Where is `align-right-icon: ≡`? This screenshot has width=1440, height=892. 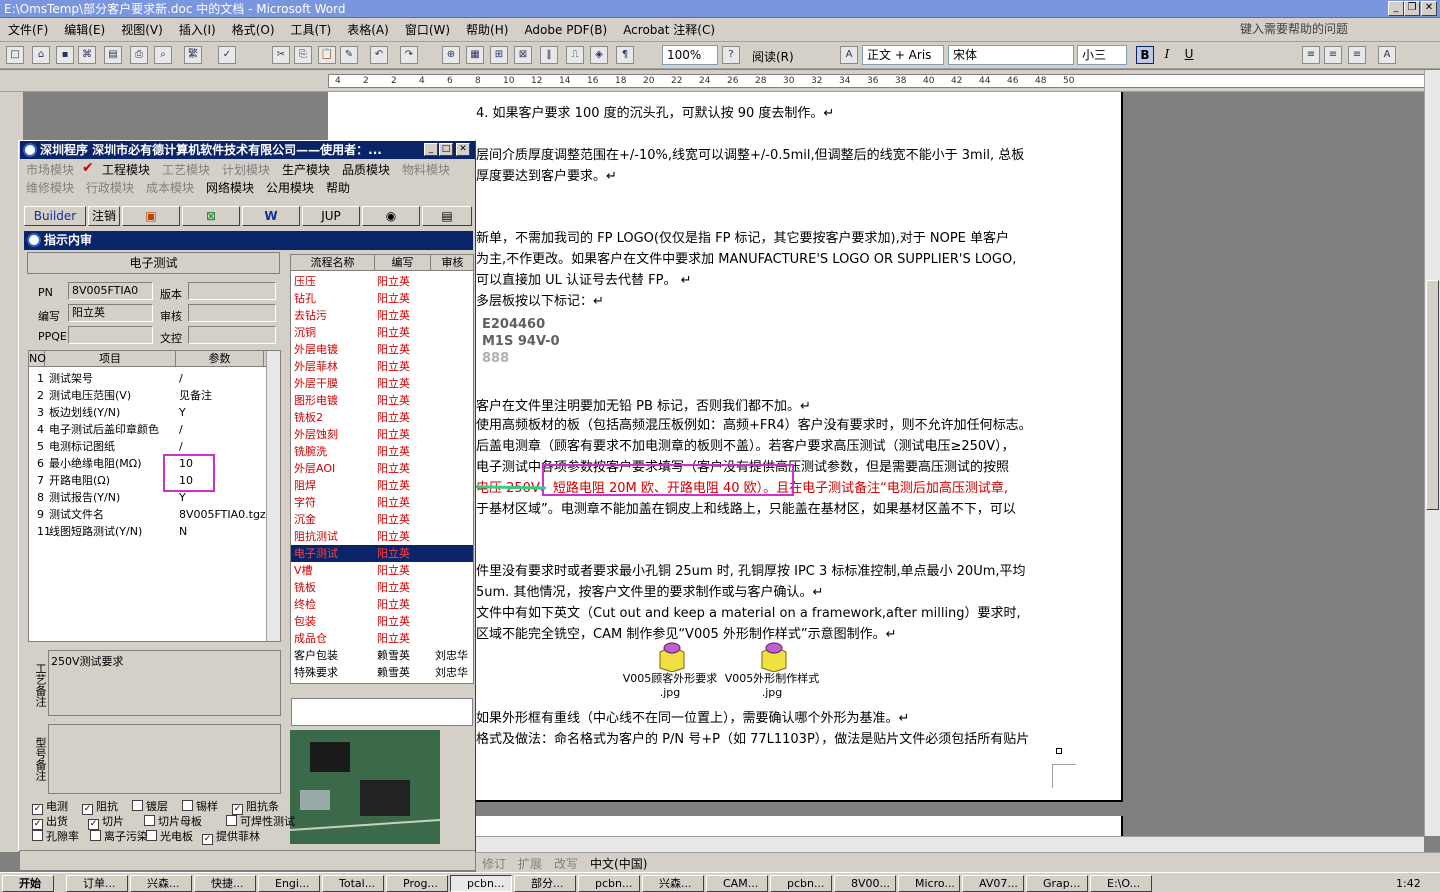 align-right-icon: ≡ is located at coordinates (1357, 55).